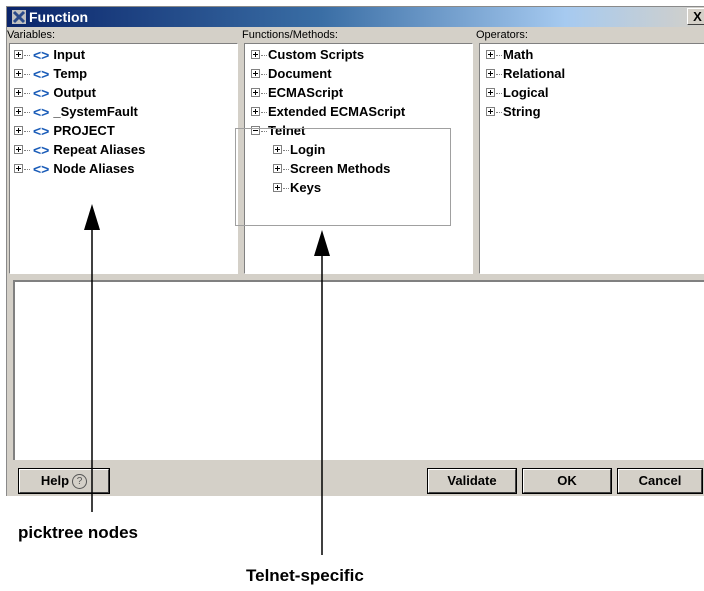 This screenshot has height=591, width=704. Describe the element at coordinates (305, 575) in the screenshot. I see `annotation-telnet-specific: Telnet-specific` at that location.